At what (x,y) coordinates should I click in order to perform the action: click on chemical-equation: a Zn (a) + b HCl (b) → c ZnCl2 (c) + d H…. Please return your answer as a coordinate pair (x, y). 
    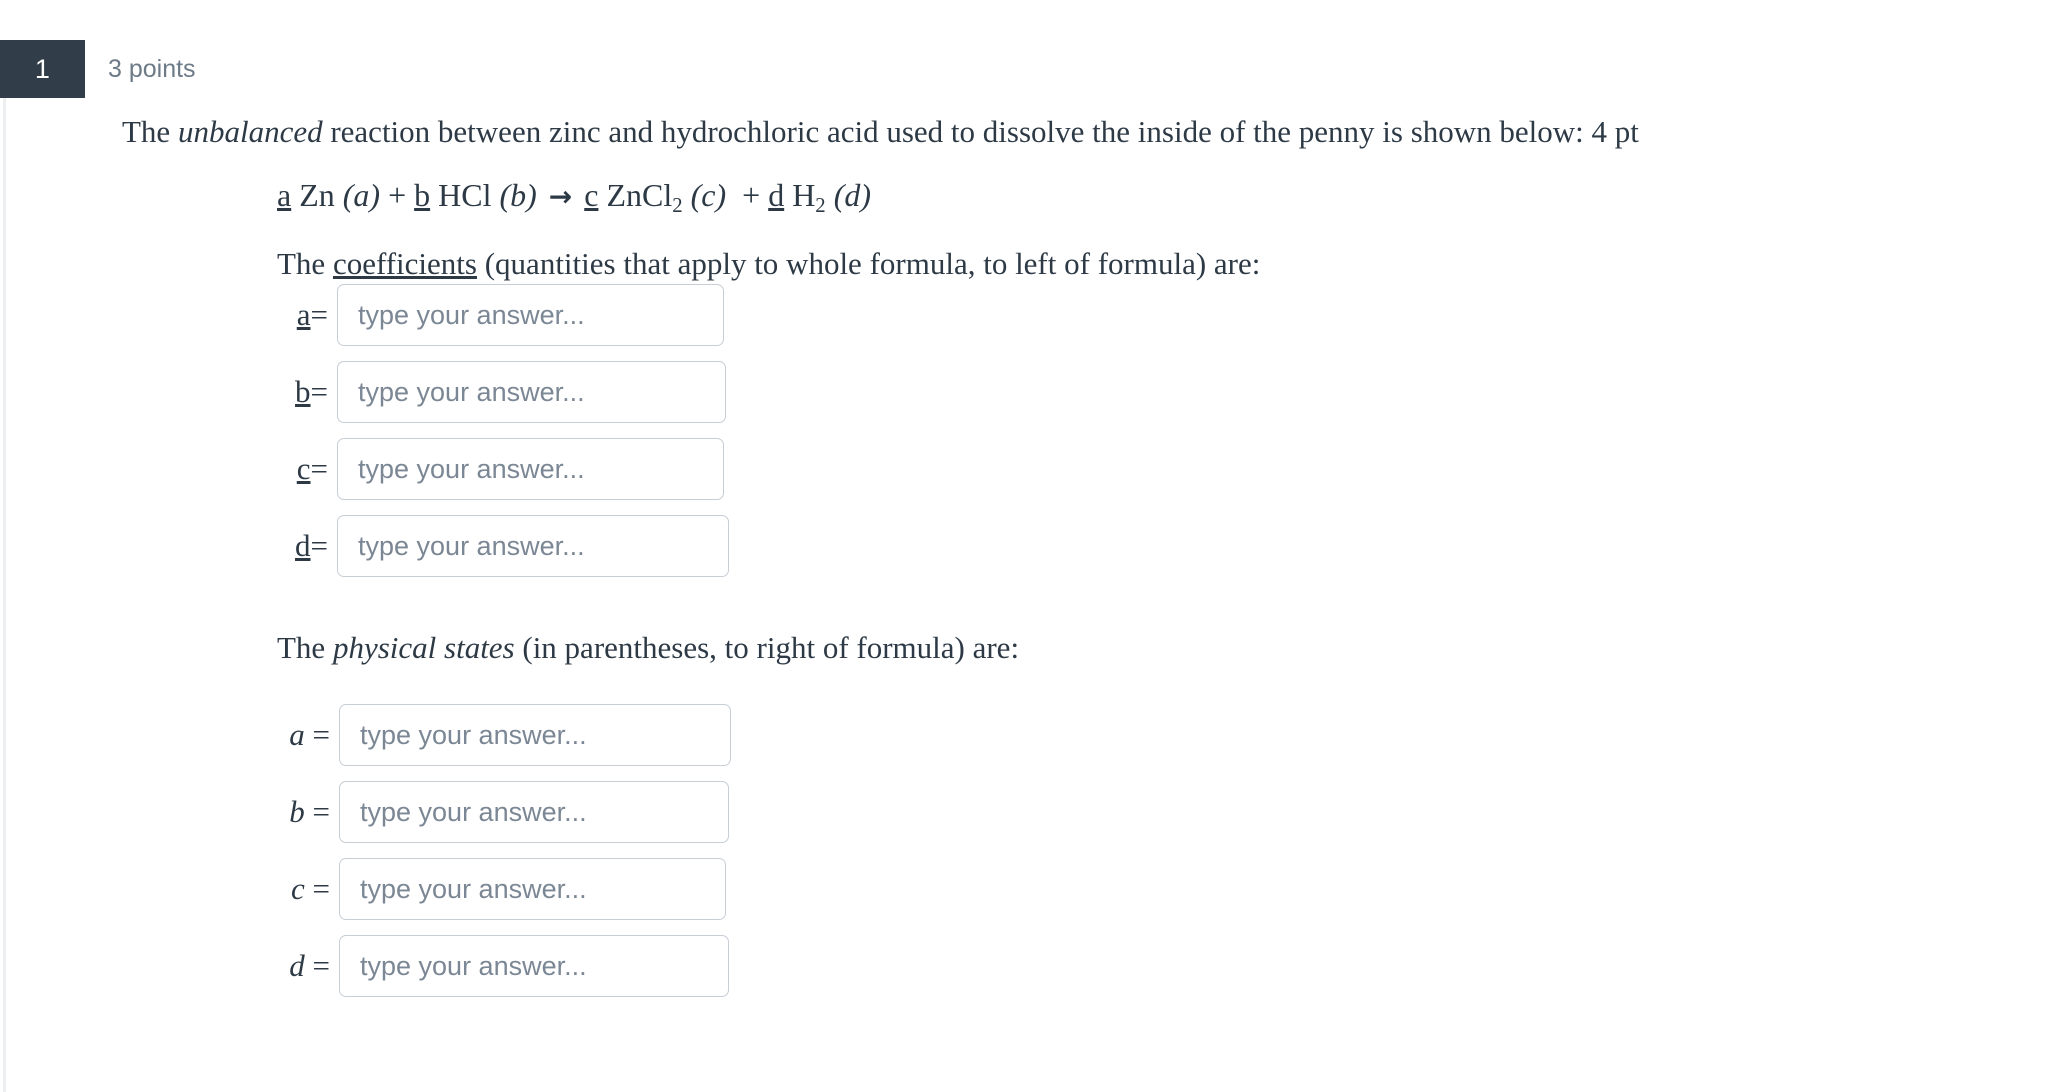
    Looking at the image, I should click on (574, 197).